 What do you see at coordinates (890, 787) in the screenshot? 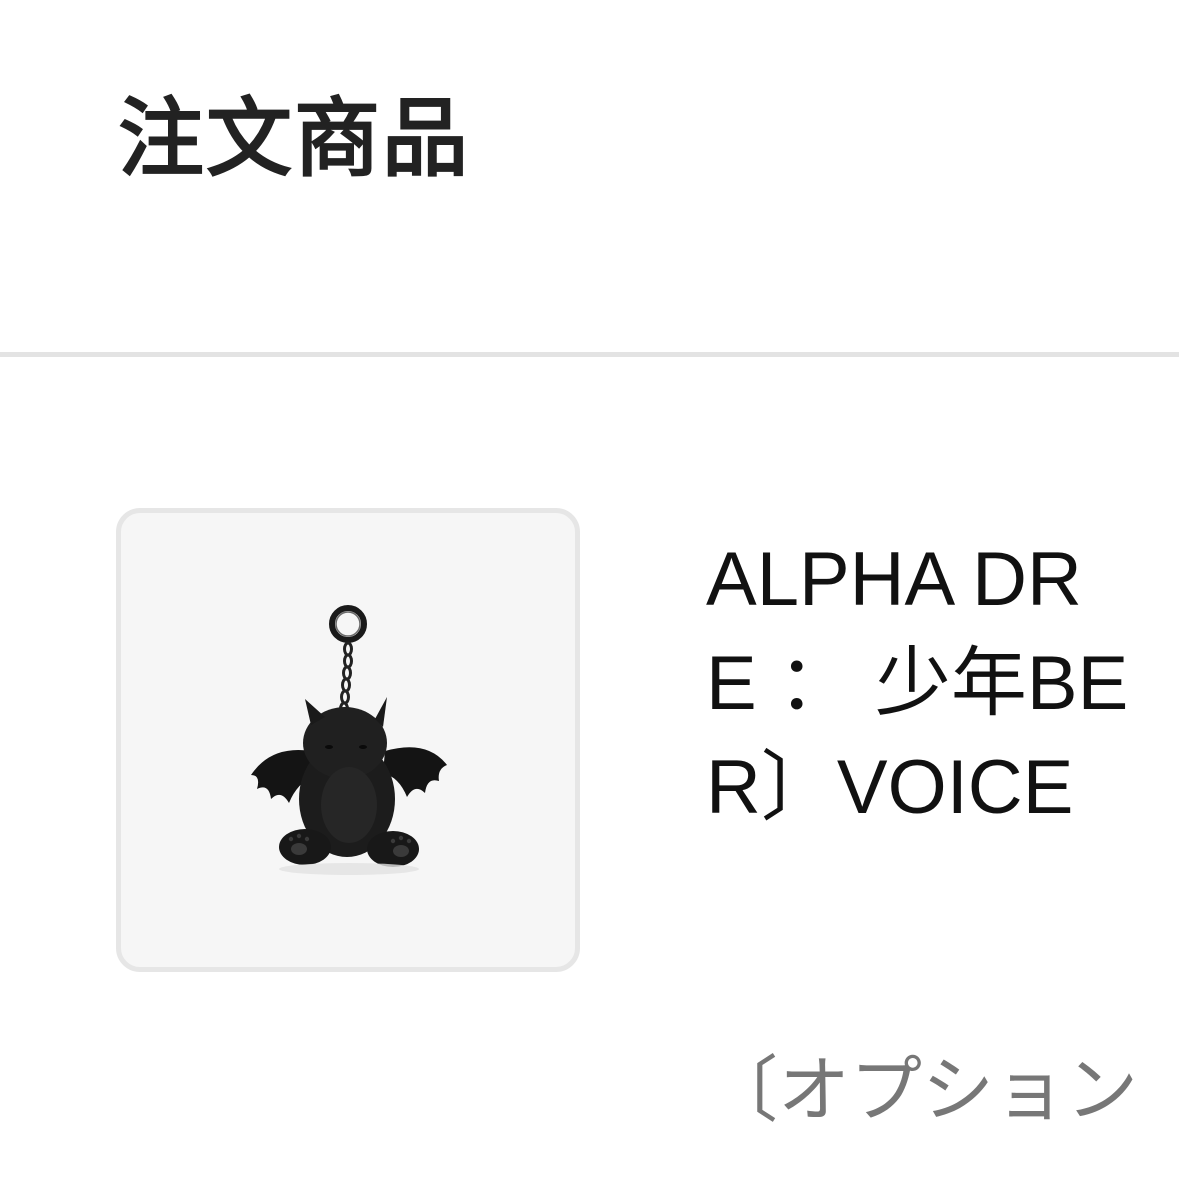
I see `product-name-line: R〕VOICE` at bounding box center [890, 787].